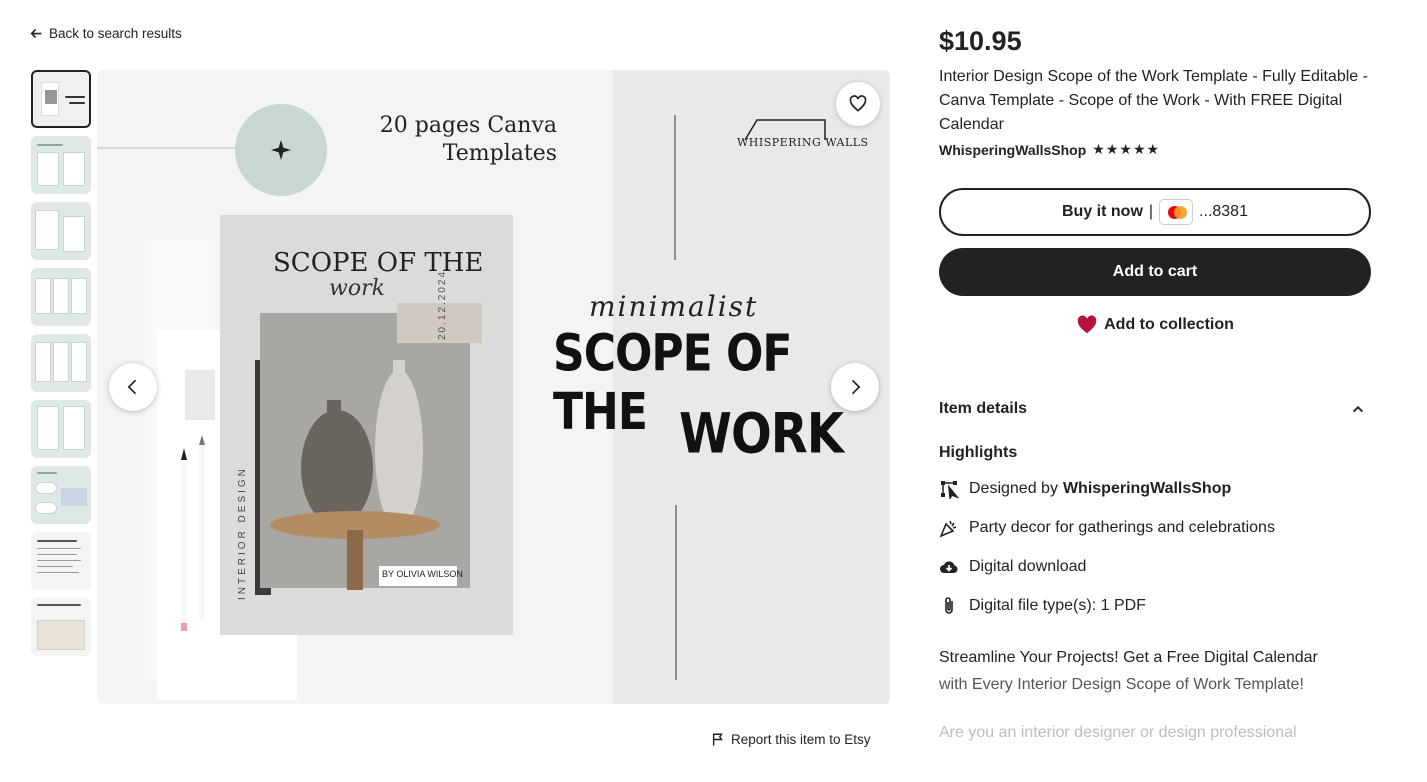  I want to click on designed-by-shop-link: WhisperingWallsShop, so click(1147, 489).